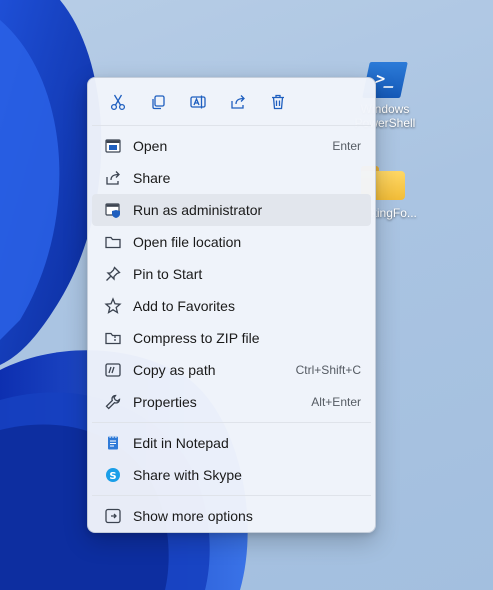 The image size is (493, 590). I want to click on copy-button, so click(158, 102).